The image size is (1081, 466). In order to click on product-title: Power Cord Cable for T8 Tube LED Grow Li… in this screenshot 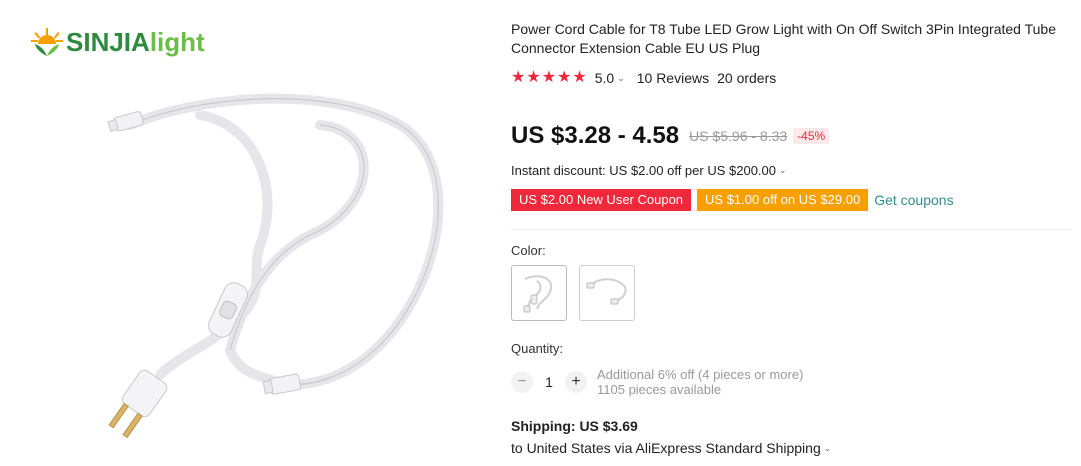, I will do `click(783, 38)`.